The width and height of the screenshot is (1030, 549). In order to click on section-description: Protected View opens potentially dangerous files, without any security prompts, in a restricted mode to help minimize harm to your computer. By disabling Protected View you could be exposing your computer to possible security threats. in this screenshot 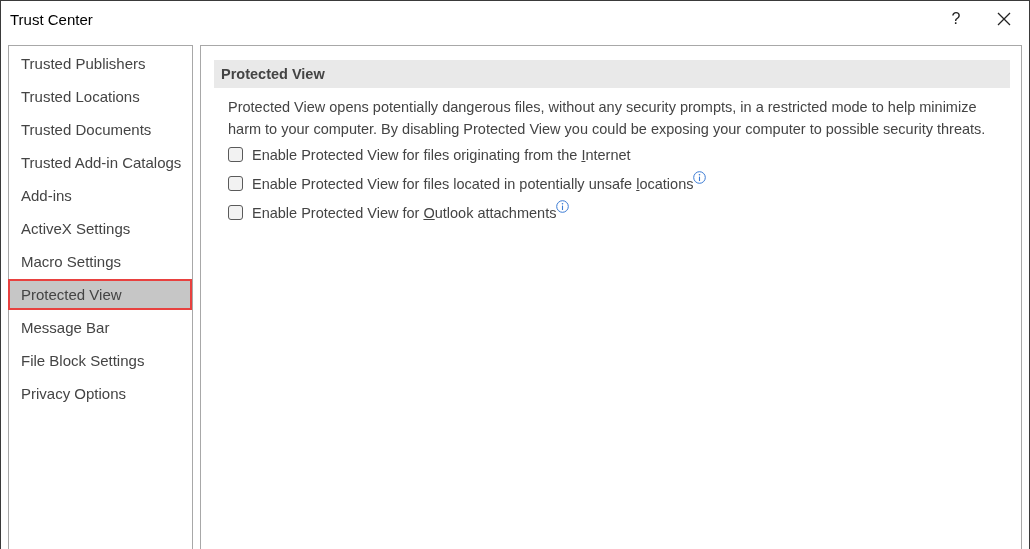, I will do `click(607, 118)`.